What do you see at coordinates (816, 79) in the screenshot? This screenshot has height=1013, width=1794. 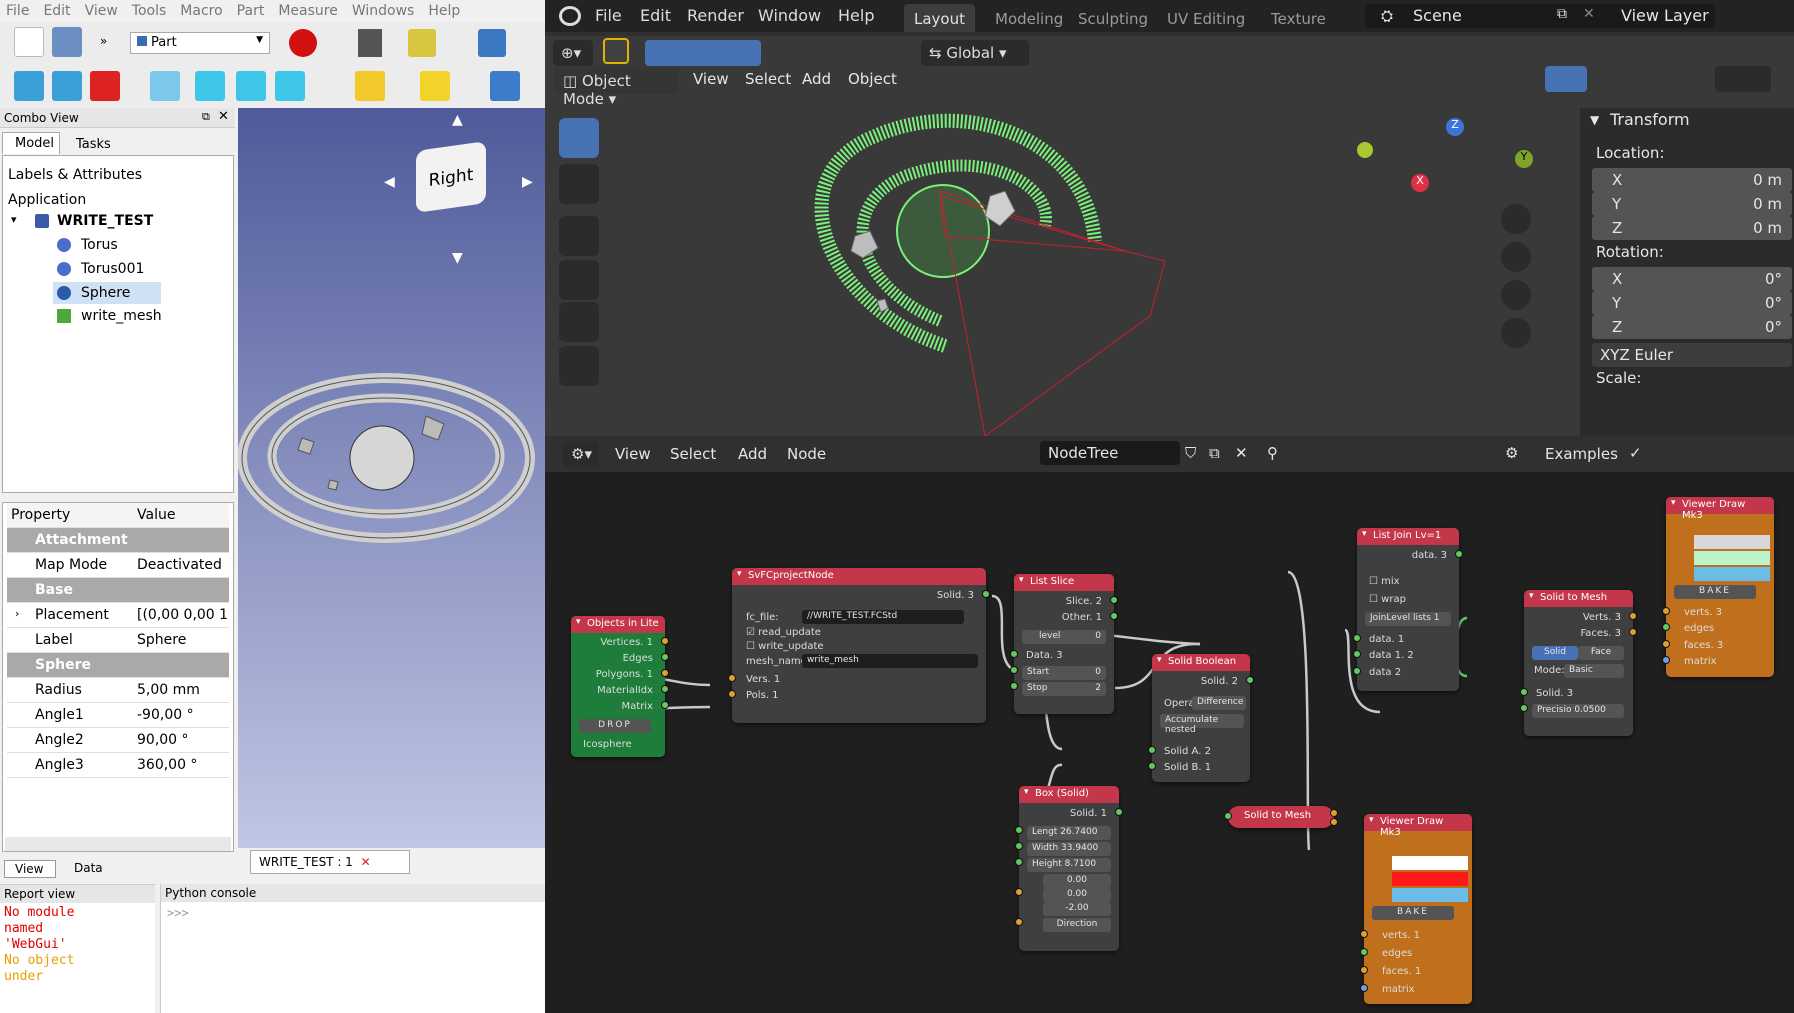 I see `viewport-menu-add: Add` at bounding box center [816, 79].